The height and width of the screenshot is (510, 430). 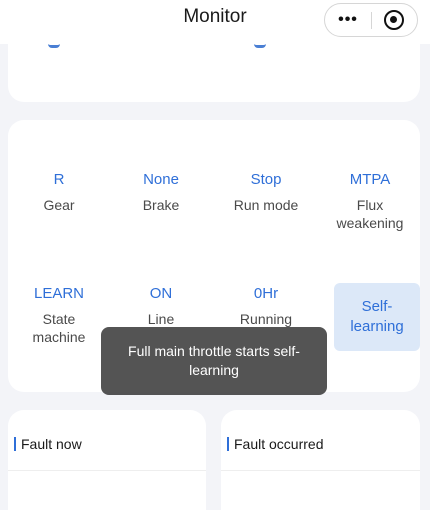 I want to click on param-value: ON, so click(x=161, y=293).